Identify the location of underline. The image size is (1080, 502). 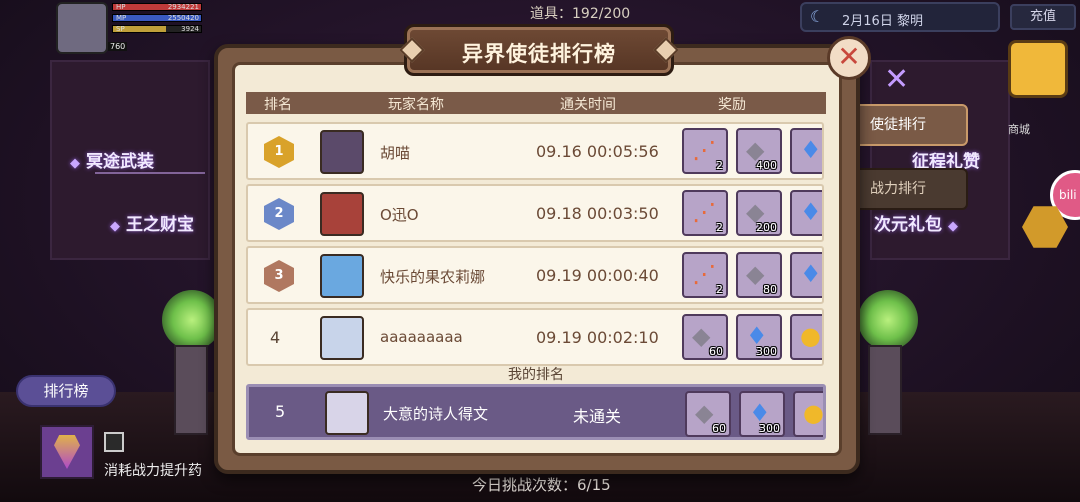
(150, 173).